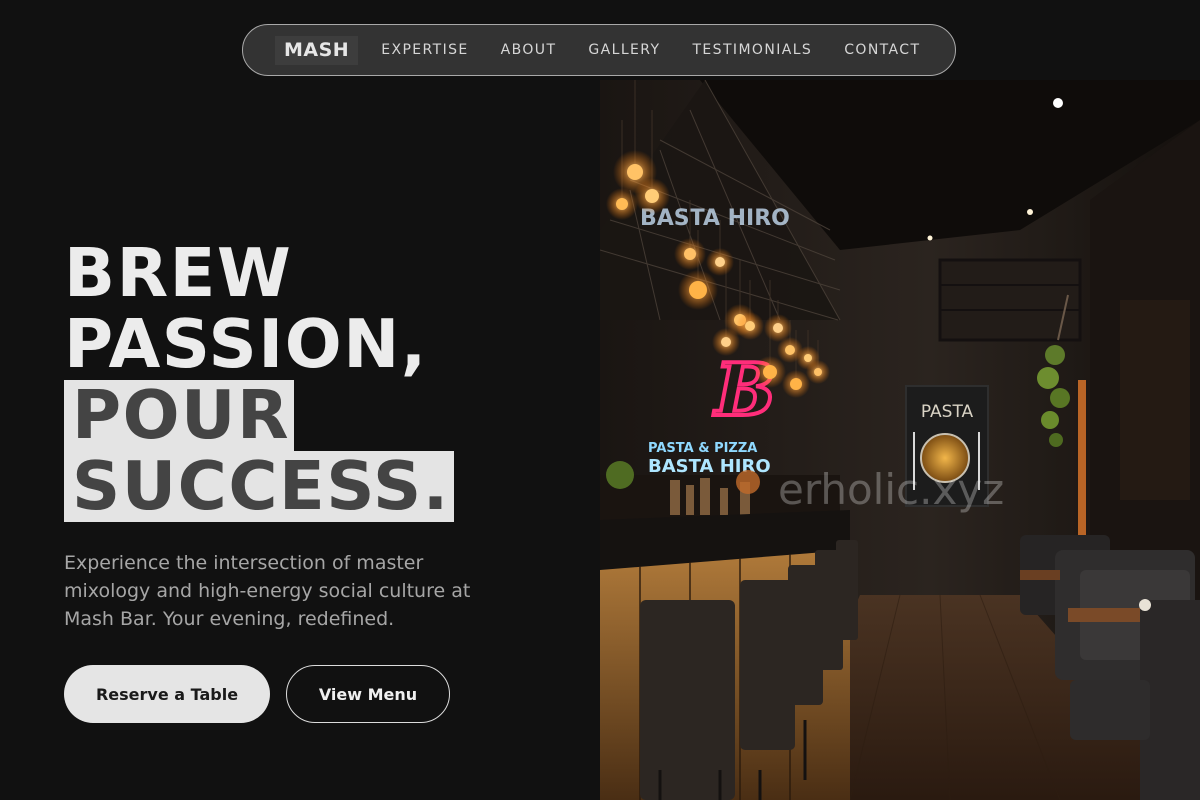  I want to click on hero-title: BREW PASSION, POUR SUCCESS., so click(259, 380).